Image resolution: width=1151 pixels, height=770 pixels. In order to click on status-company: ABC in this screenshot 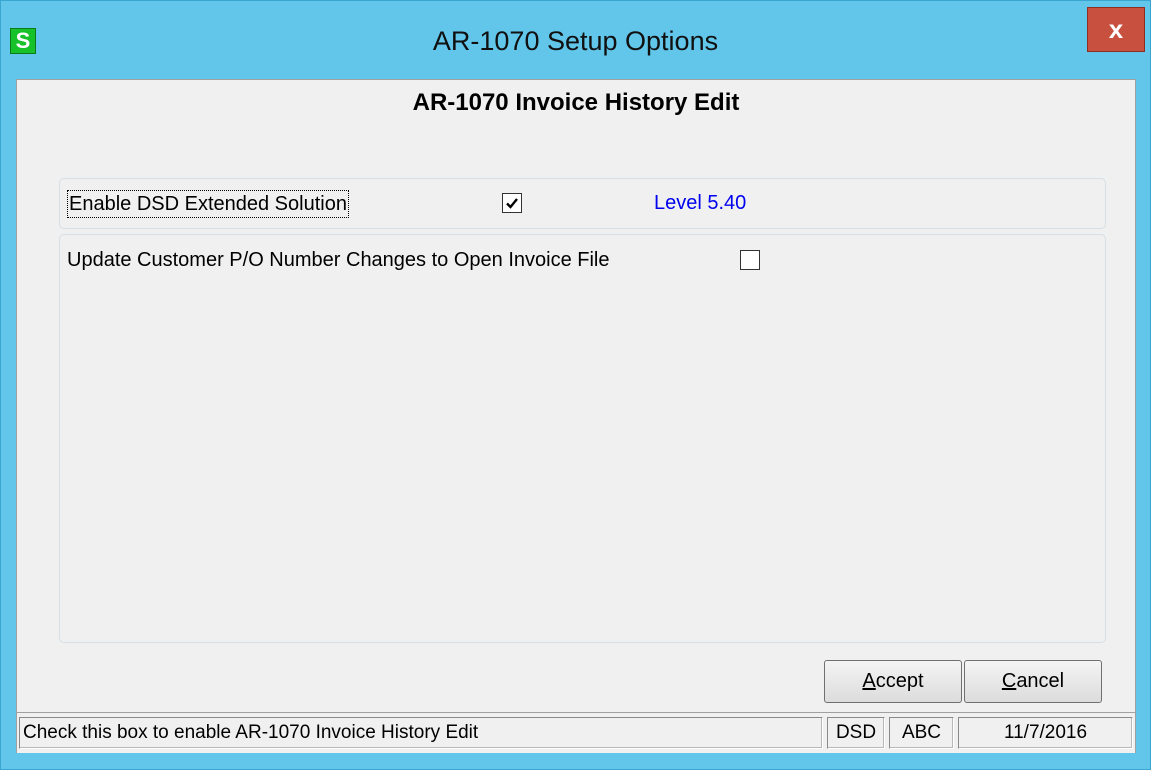, I will do `click(921, 733)`.